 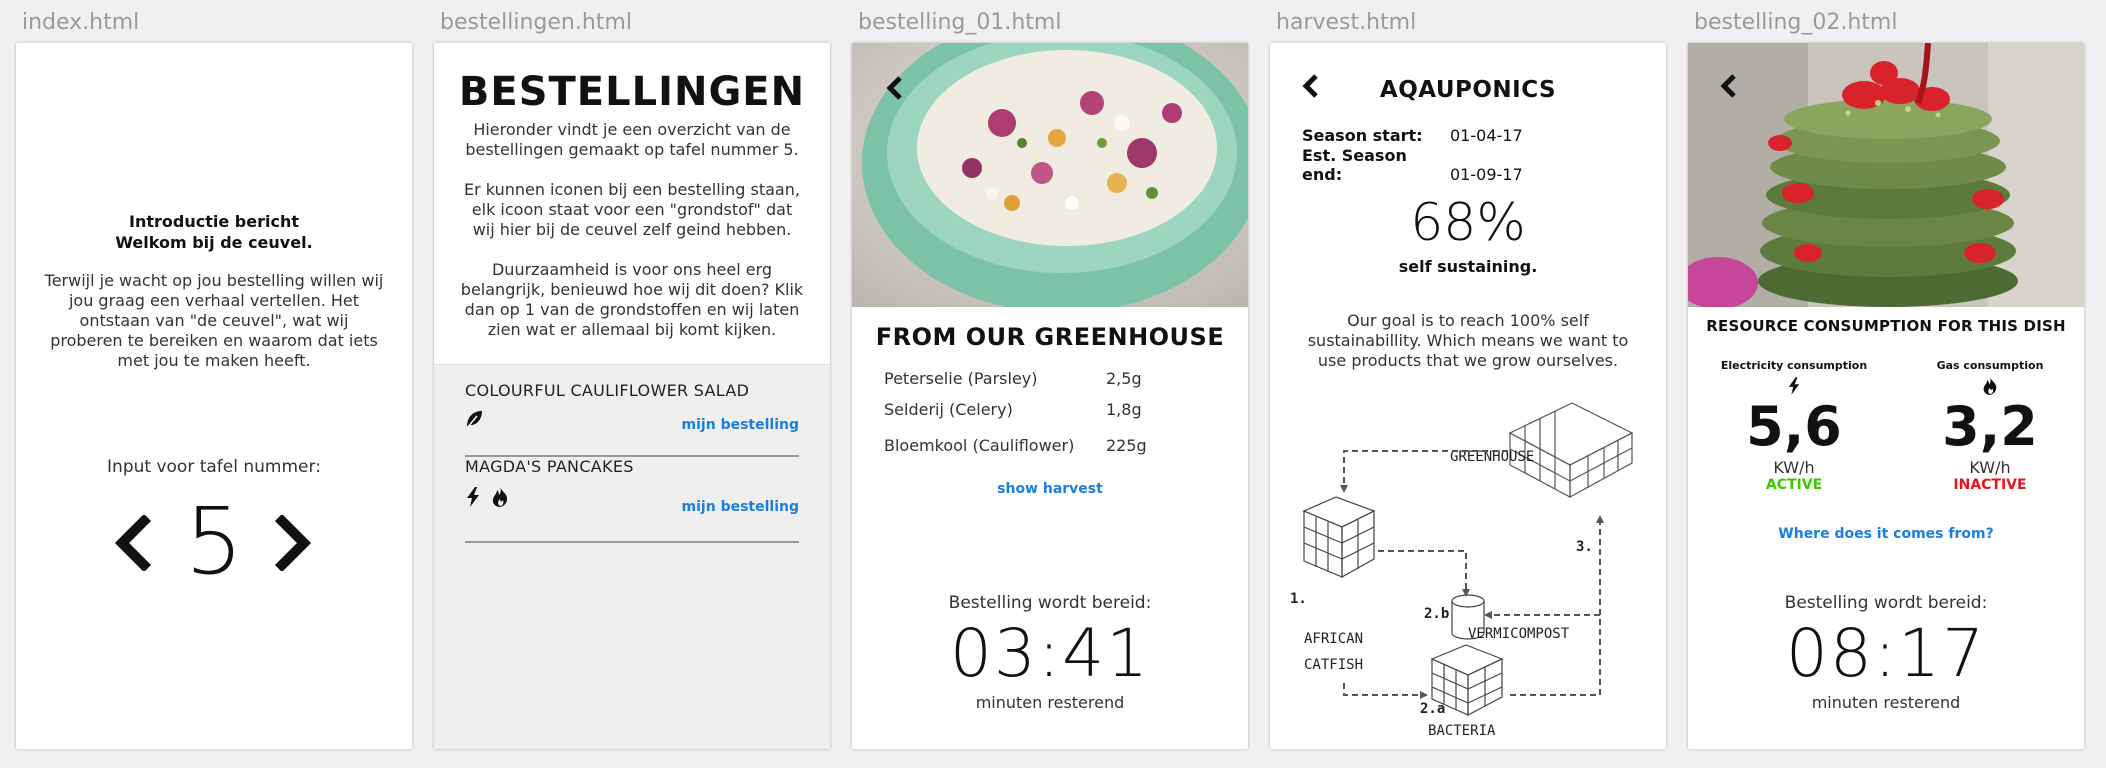 What do you see at coordinates (1468, 223) in the screenshot?
I see `sustain-percentage: 68%` at bounding box center [1468, 223].